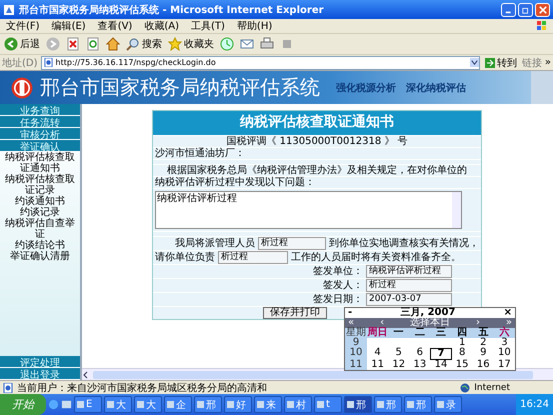 The width and height of the screenshot is (553, 415). Describe the element at coordinates (478, 323) in the screenshot. I see `nav-arrow: ›` at that location.